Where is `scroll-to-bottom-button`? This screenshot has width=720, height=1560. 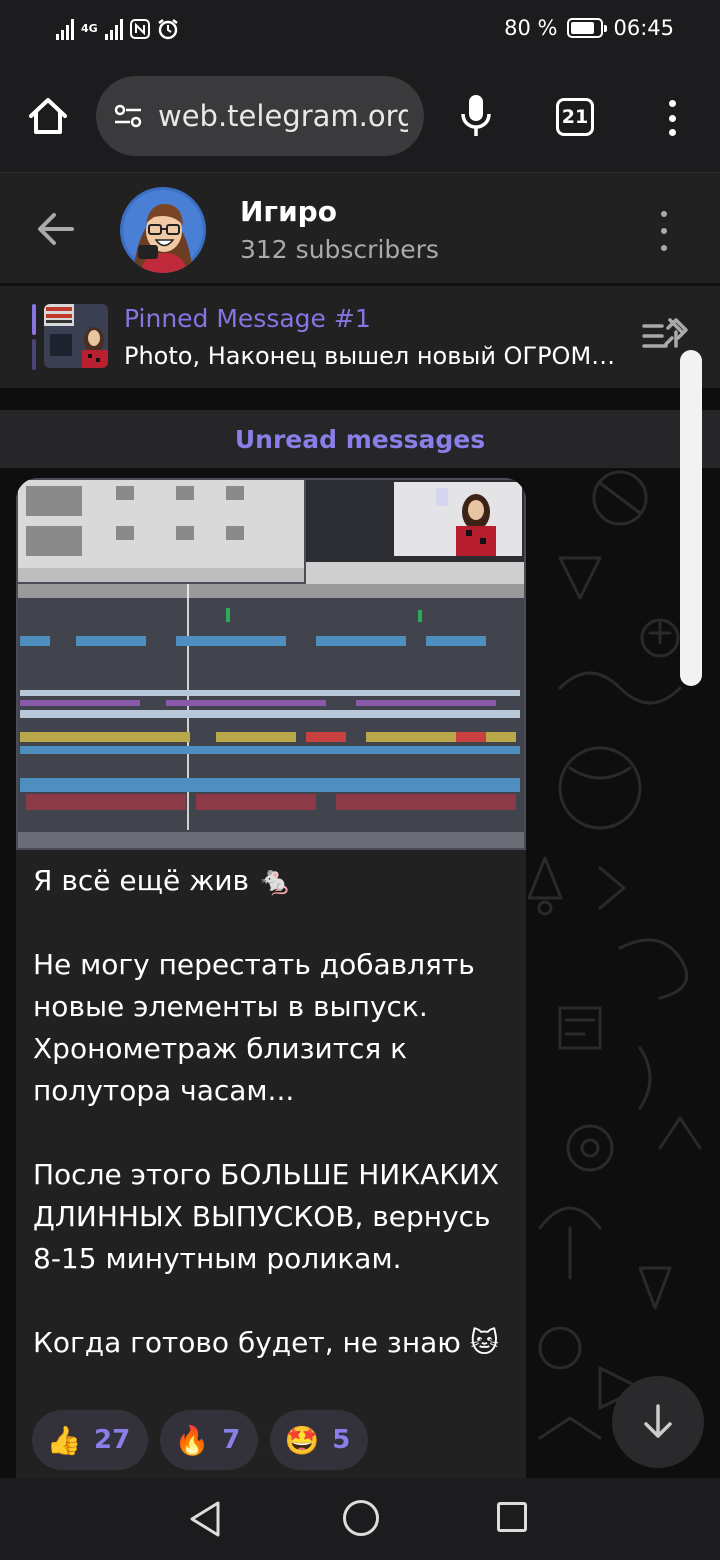
scroll-to-bottom-button is located at coordinates (658, 1422).